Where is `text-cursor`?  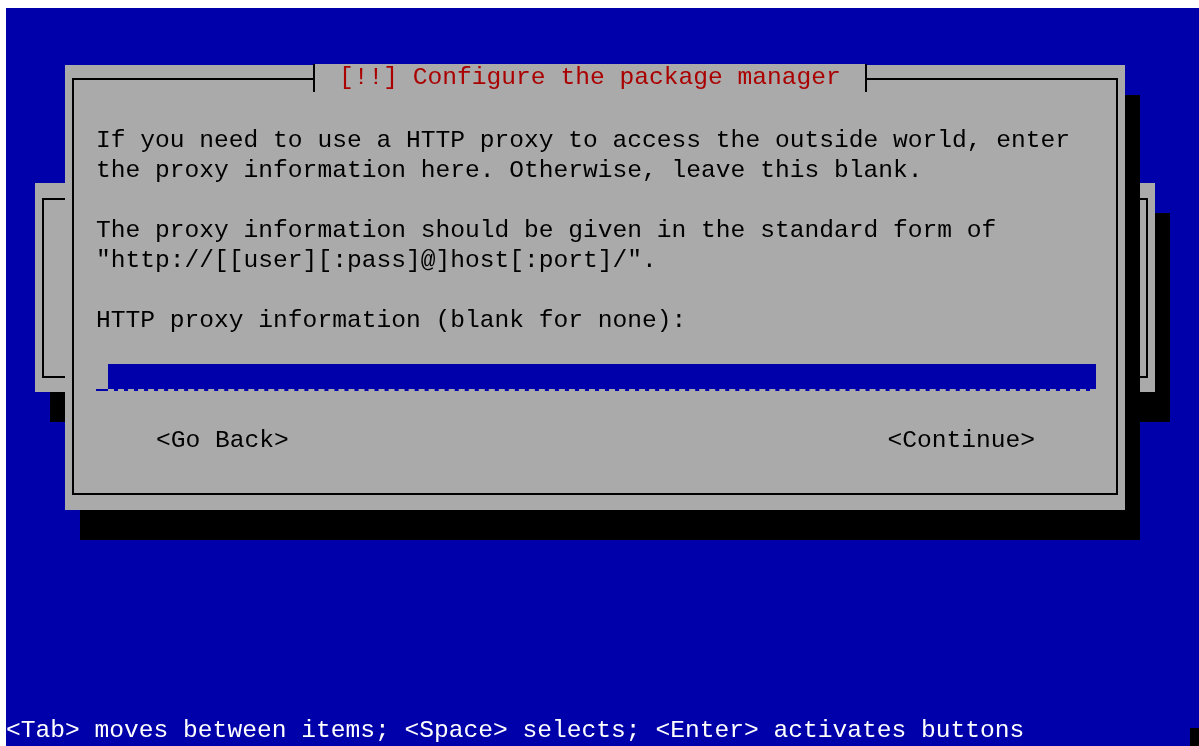
text-cursor is located at coordinates (102, 390).